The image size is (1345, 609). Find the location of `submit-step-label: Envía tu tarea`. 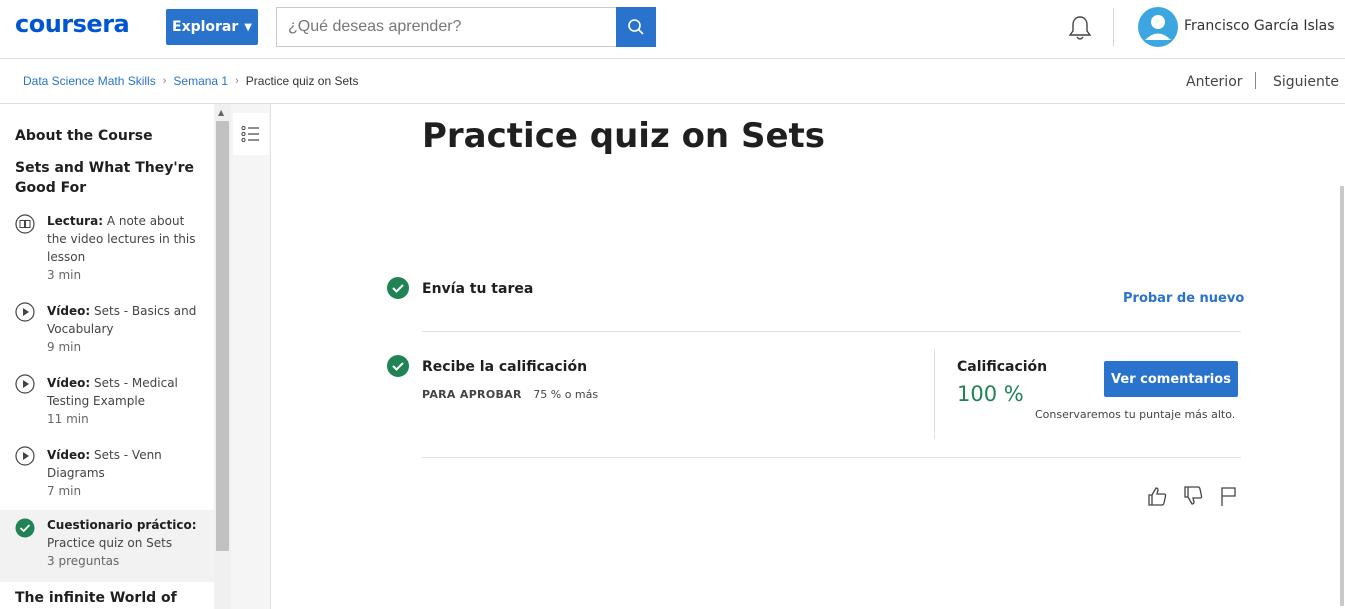

submit-step-label: Envía tu tarea is located at coordinates (478, 289).